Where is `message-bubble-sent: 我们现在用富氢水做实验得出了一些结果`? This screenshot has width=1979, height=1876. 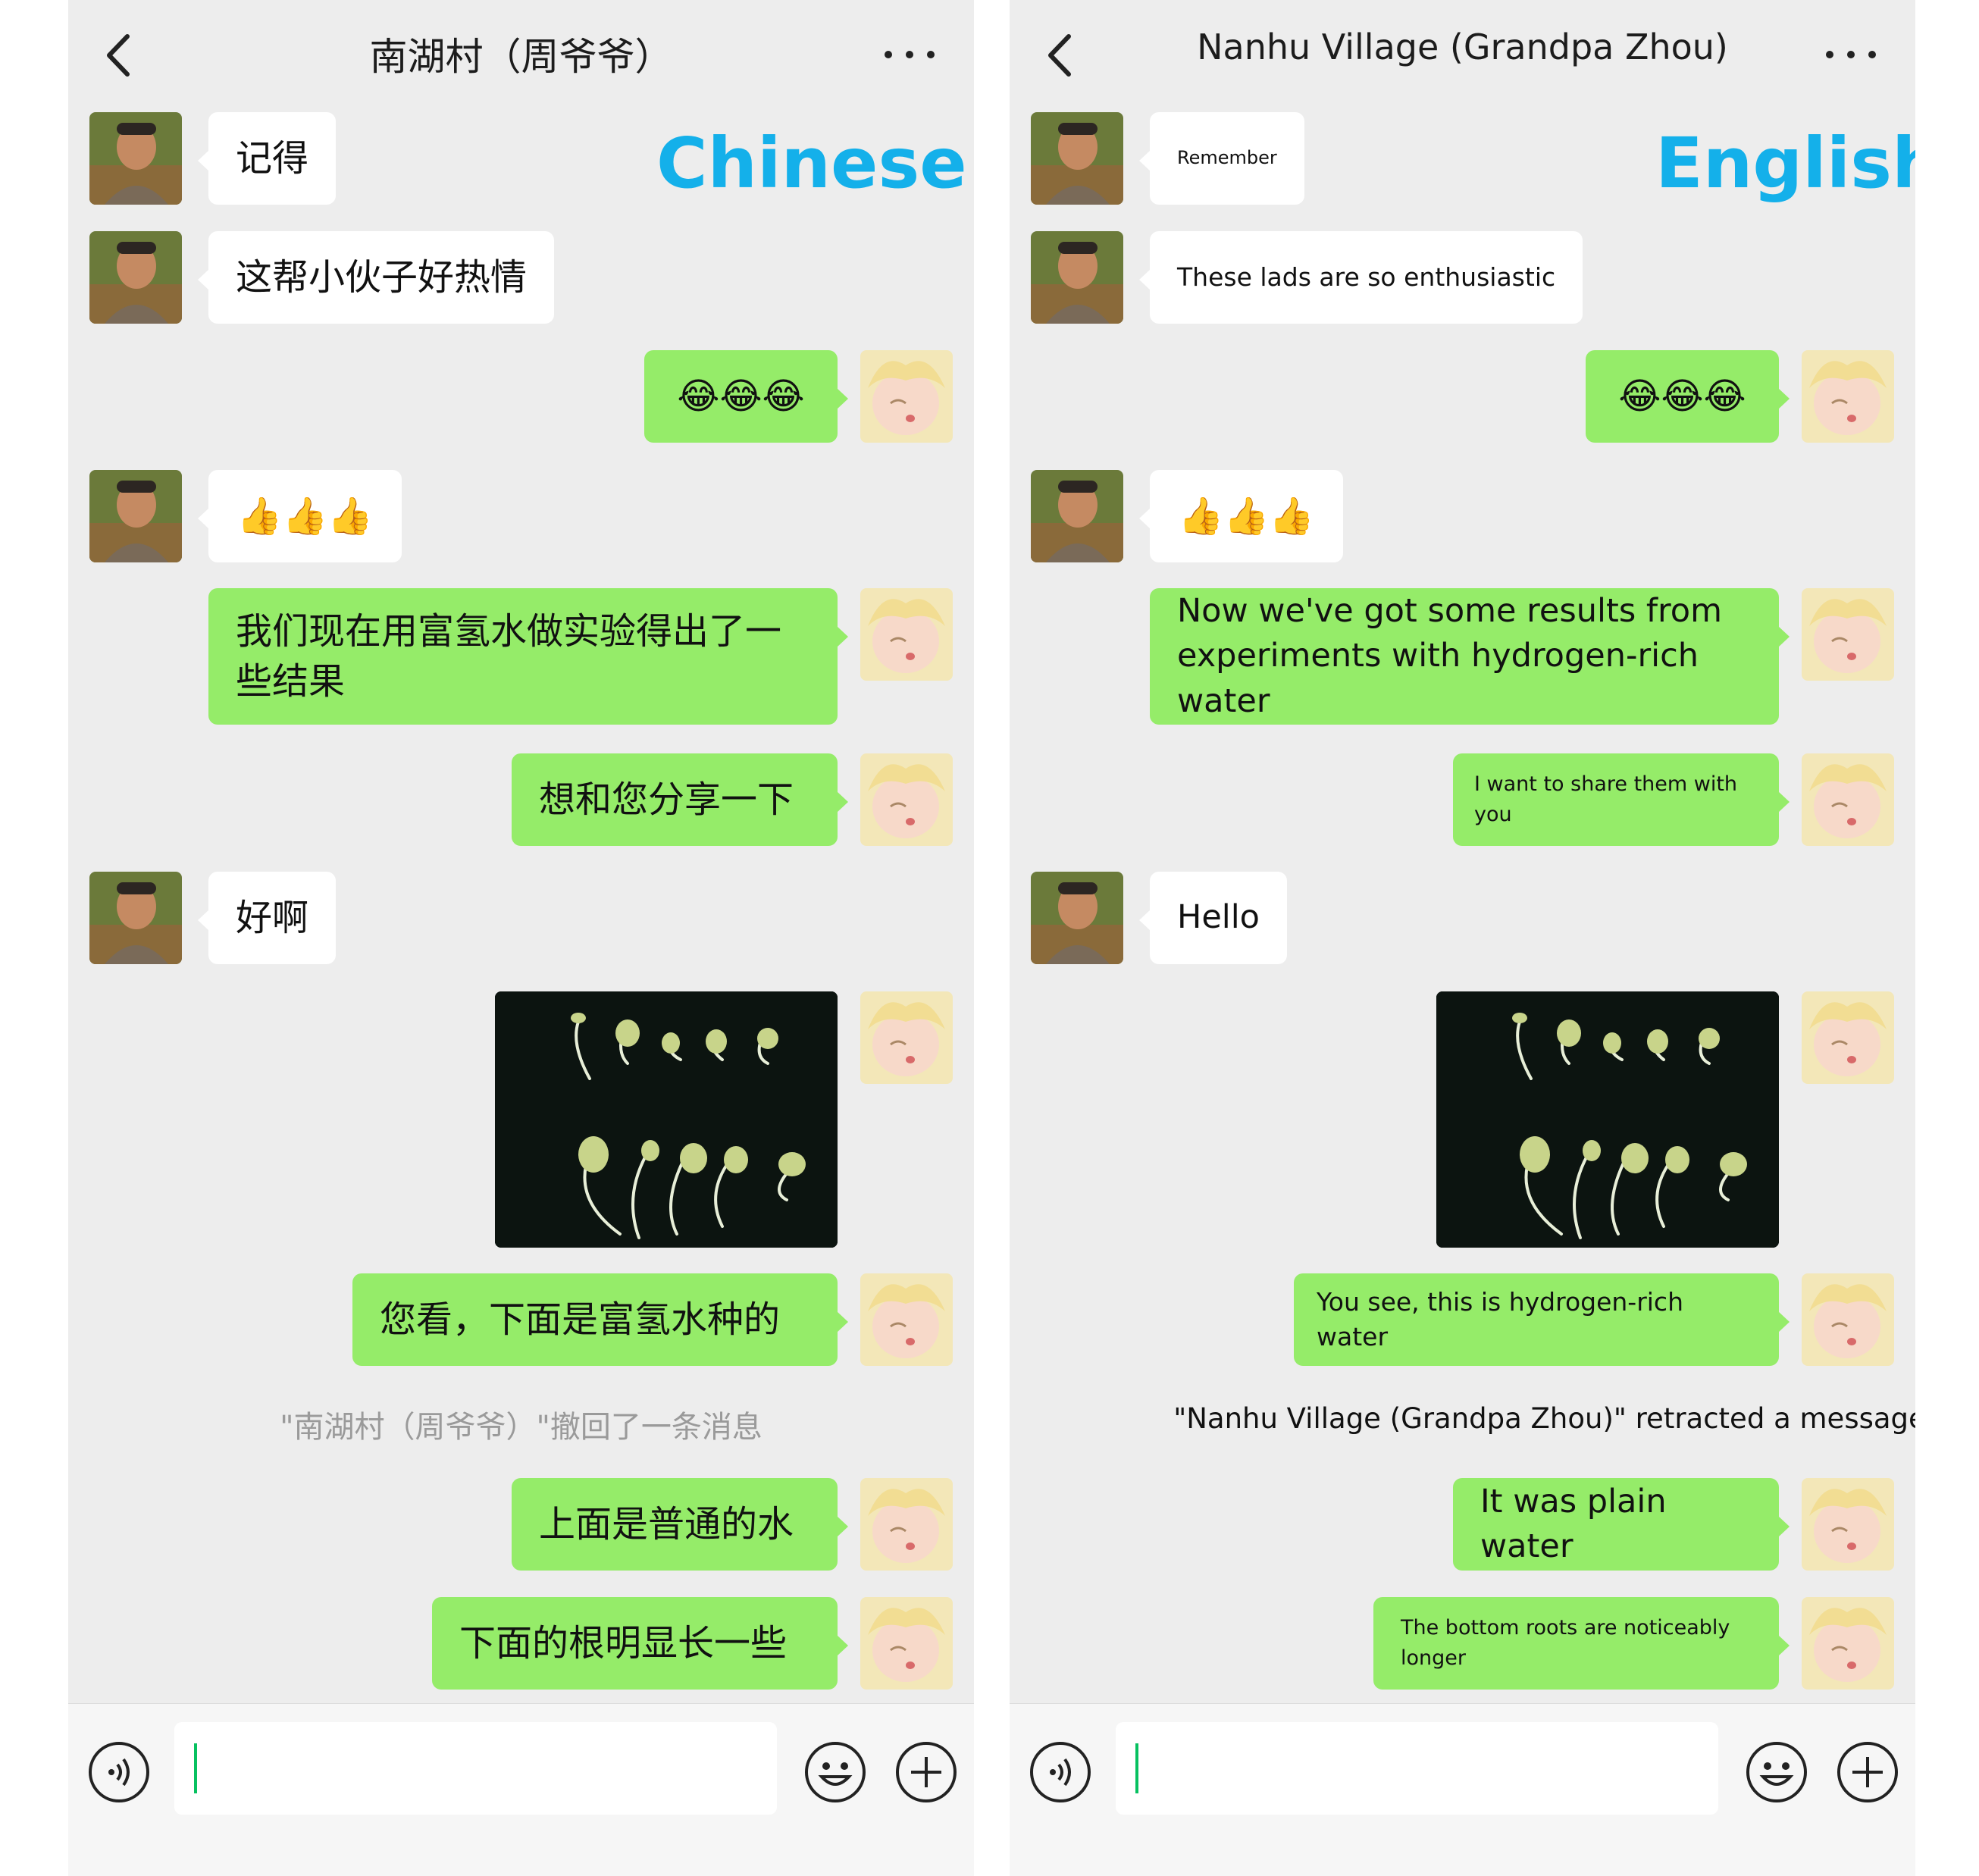
message-bubble-sent: 我们现在用富氢水做实验得出了一些结果 is located at coordinates (528, 656).